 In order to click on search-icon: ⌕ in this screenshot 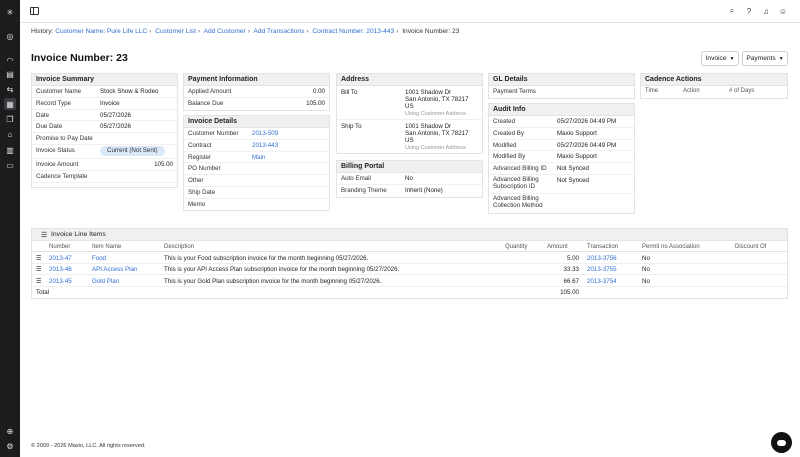, I will do `click(732, 11)`.